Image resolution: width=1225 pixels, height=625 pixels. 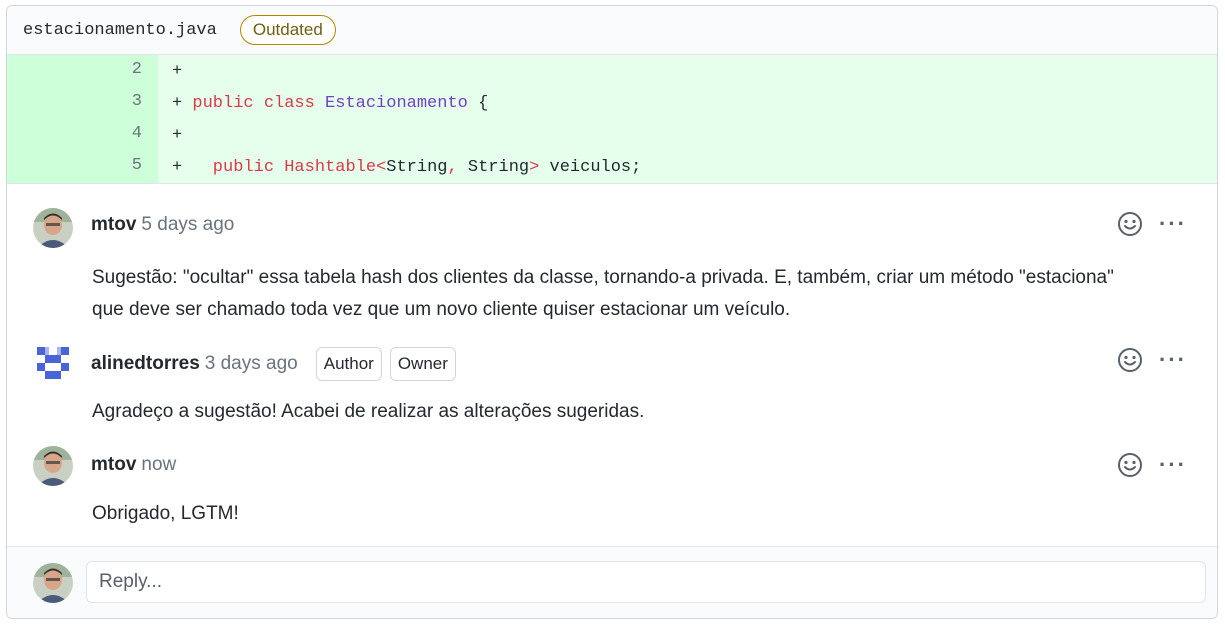 I want to click on comment-body-line: Obrigado, LGTM!, so click(x=165, y=513).